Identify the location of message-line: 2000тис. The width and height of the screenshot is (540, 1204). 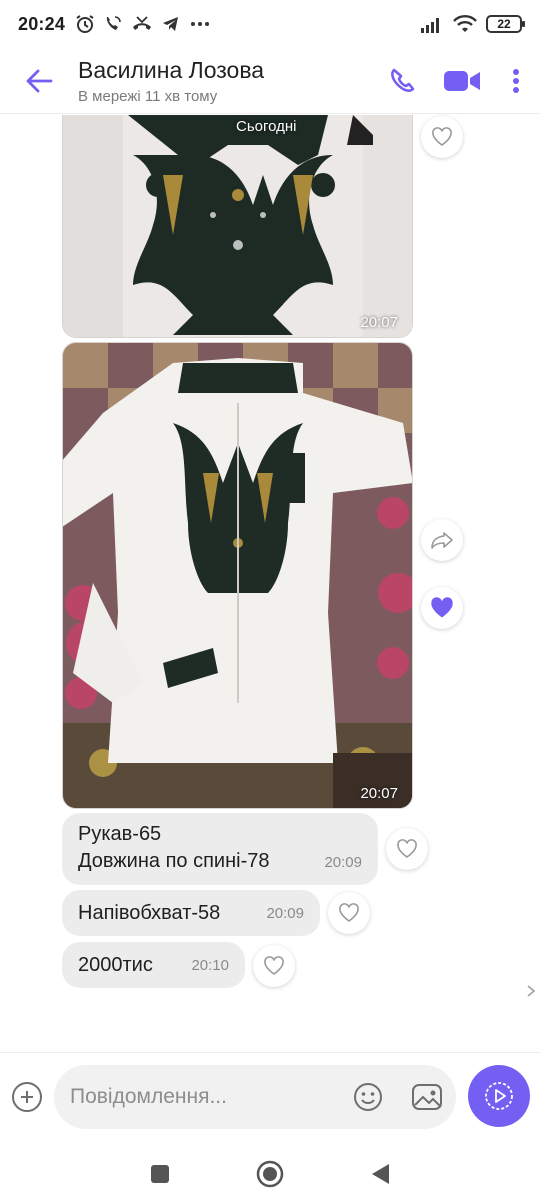
(115, 964).